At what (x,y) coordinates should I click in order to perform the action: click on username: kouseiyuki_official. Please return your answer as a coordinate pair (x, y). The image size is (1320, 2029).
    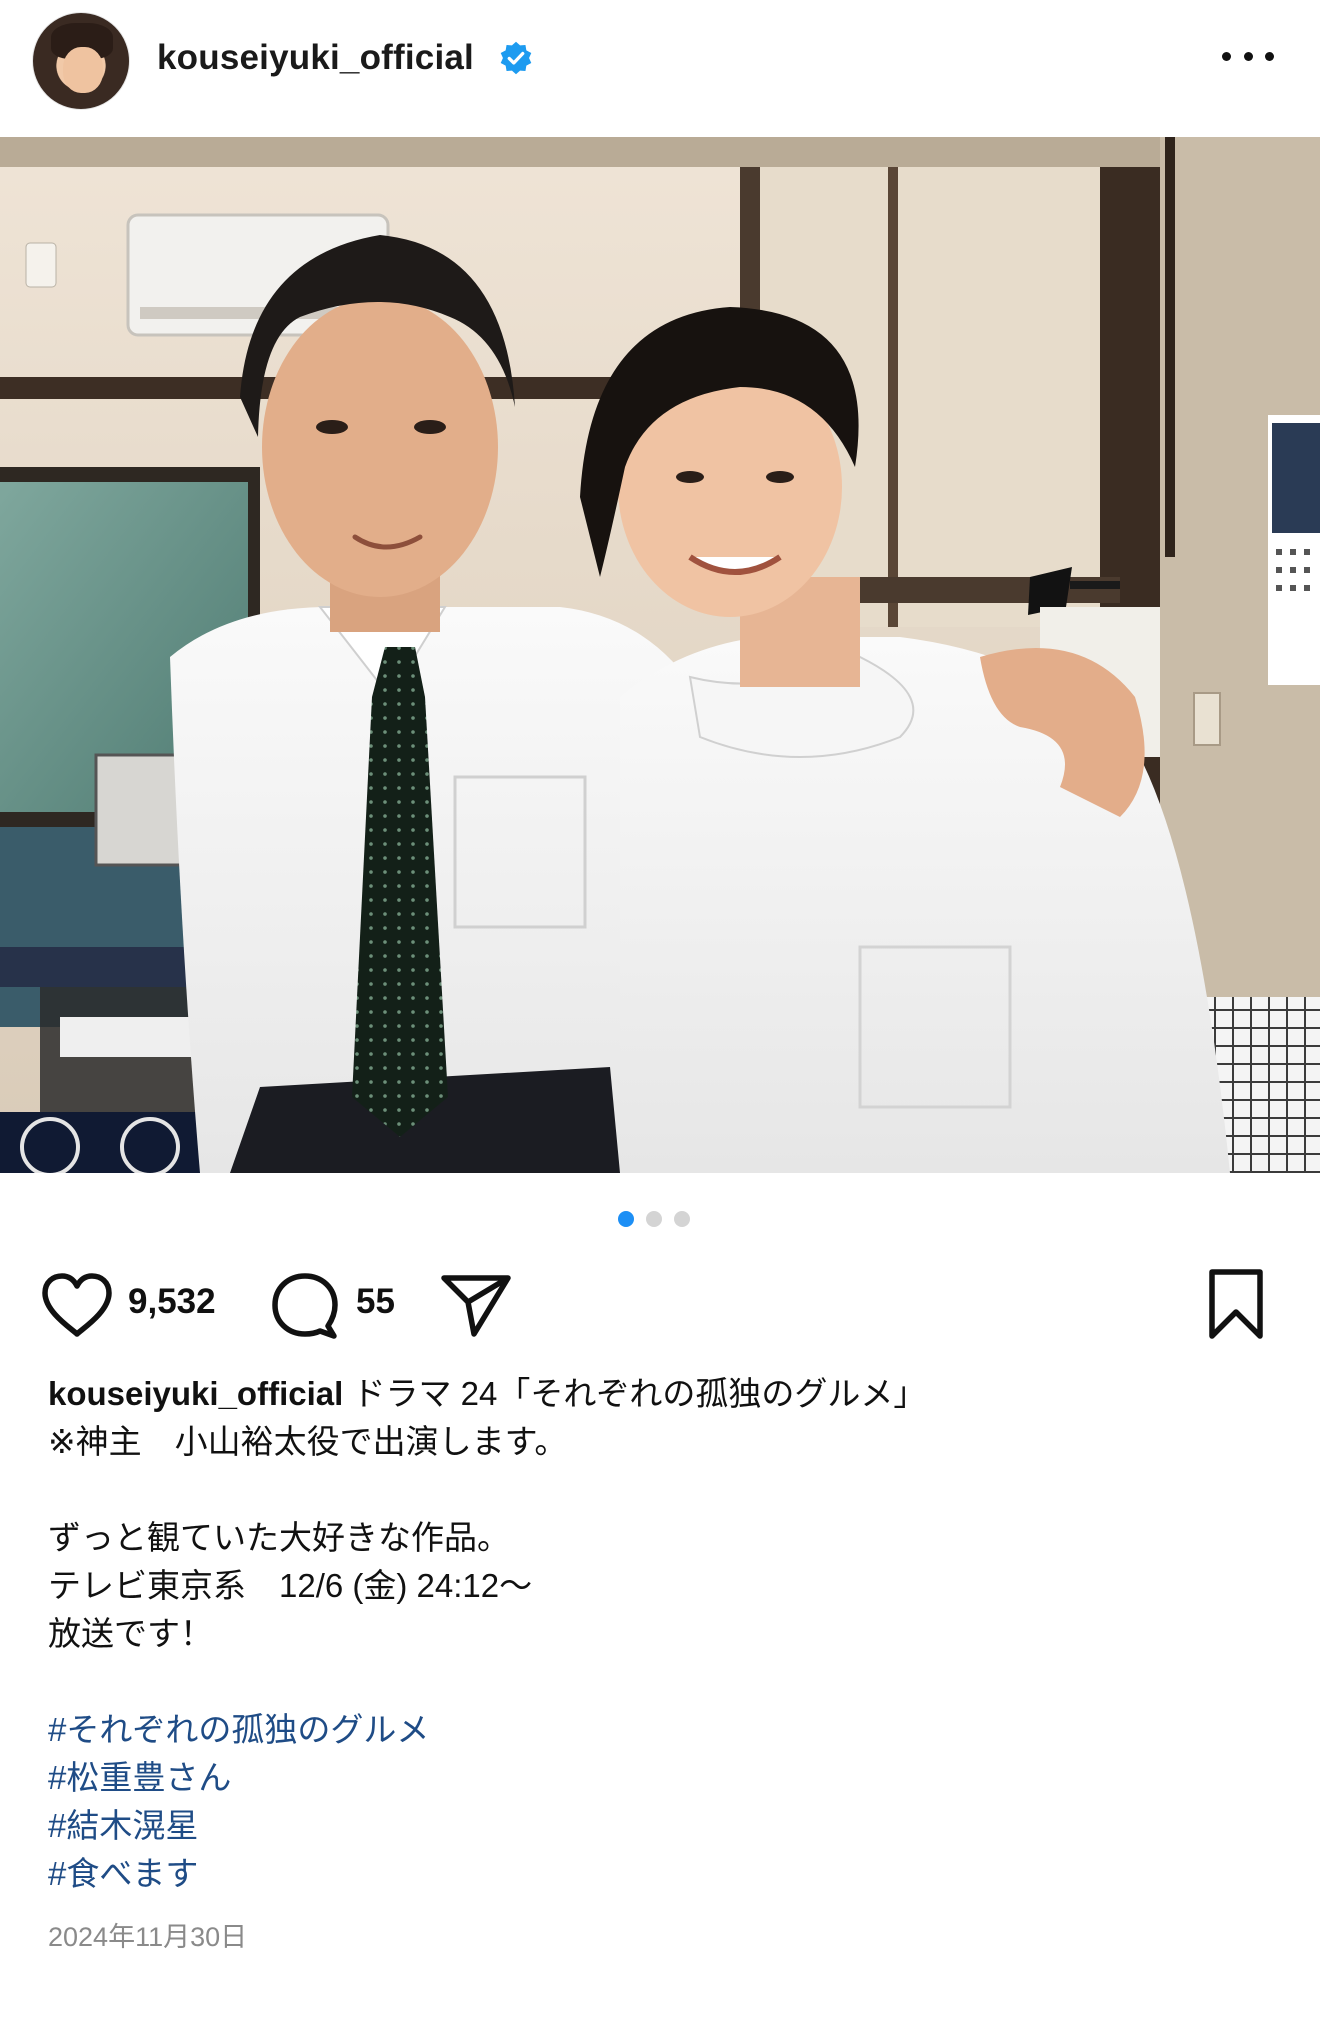
    Looking at the image, I should click on (315, 58).